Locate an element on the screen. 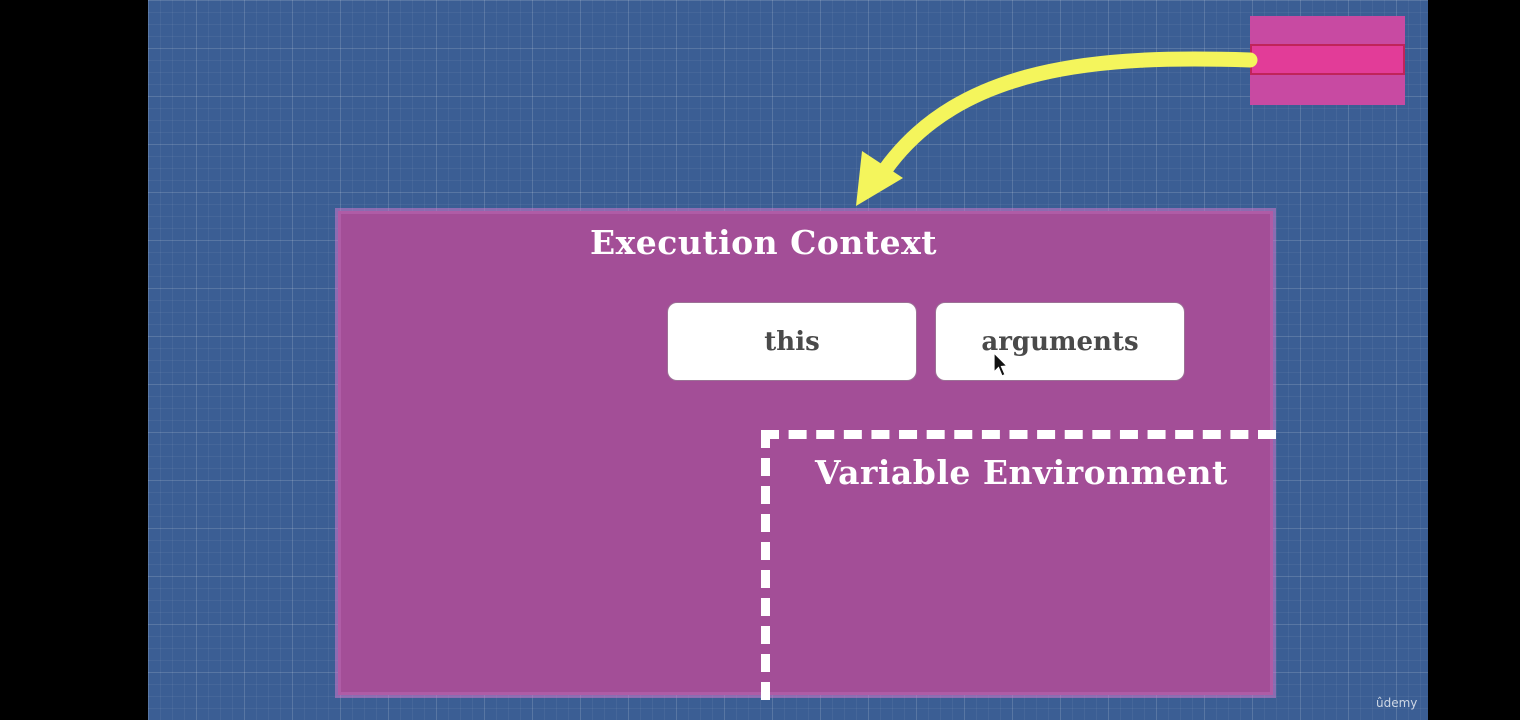 Image resolution: width=1520 pixels, height=720 pixels. call-stack-active-frame is located at coordinates (1327, 59).